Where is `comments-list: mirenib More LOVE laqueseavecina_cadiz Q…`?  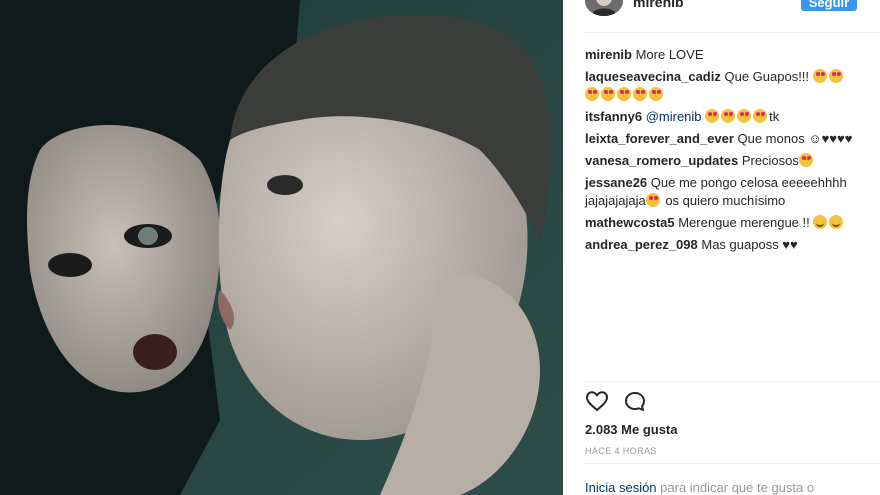 comments-list: mirenib More LOVE laqueseavecina_cadiz Q… is located at coordinates (725, 152).